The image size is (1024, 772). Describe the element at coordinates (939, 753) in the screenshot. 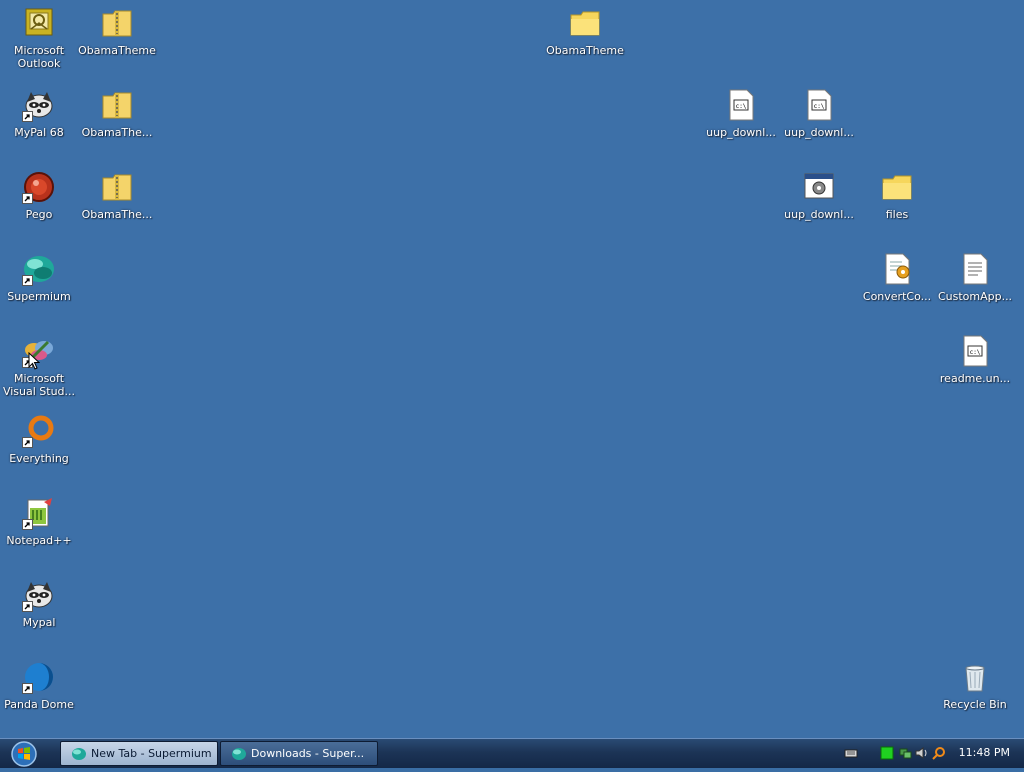

I see `search-everything-icon` at that location.